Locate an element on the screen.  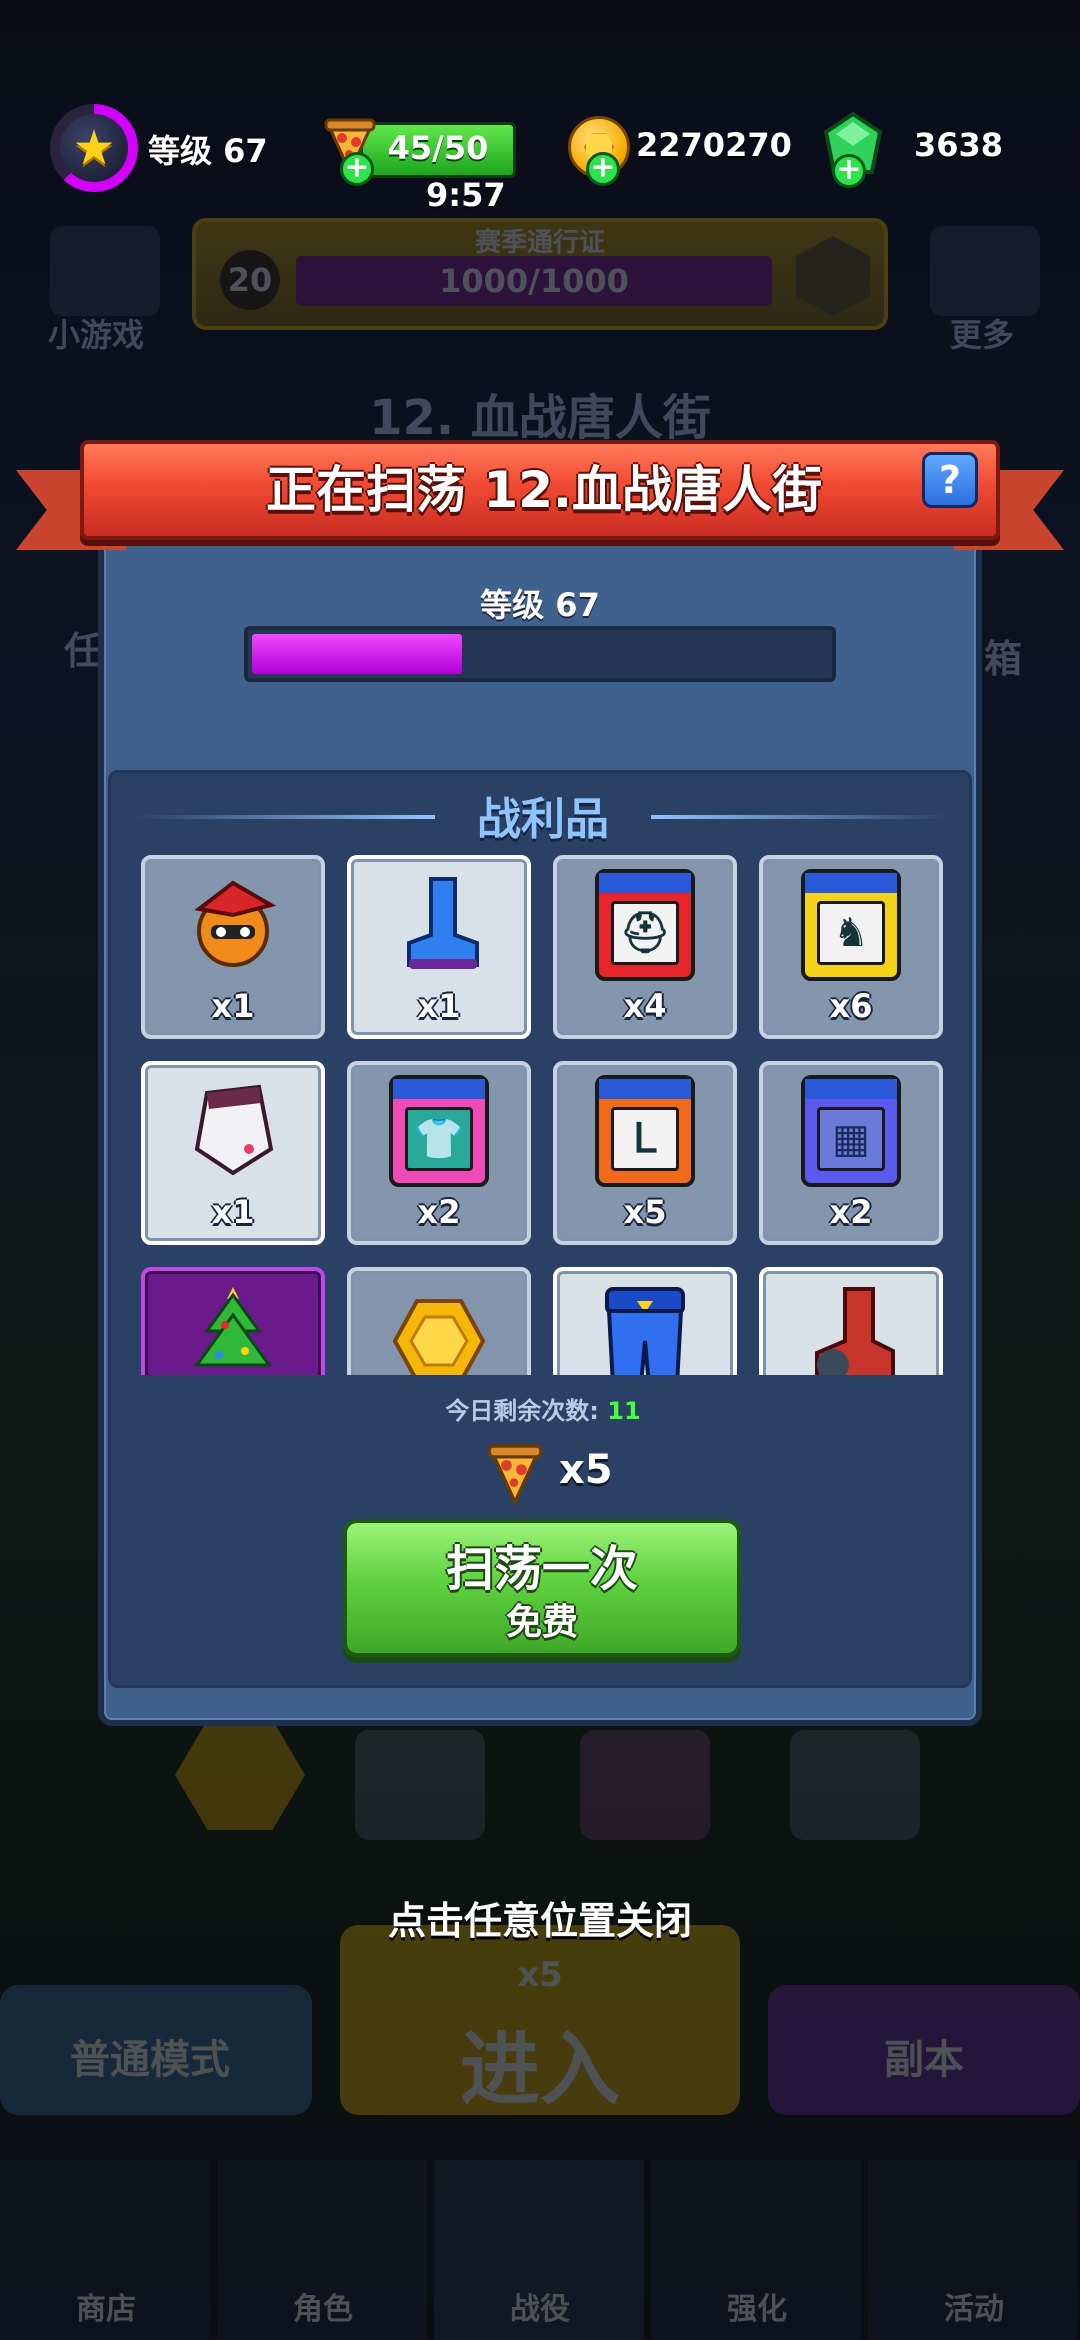
enter-label: 进入 is located at coordinates (540, 2069).